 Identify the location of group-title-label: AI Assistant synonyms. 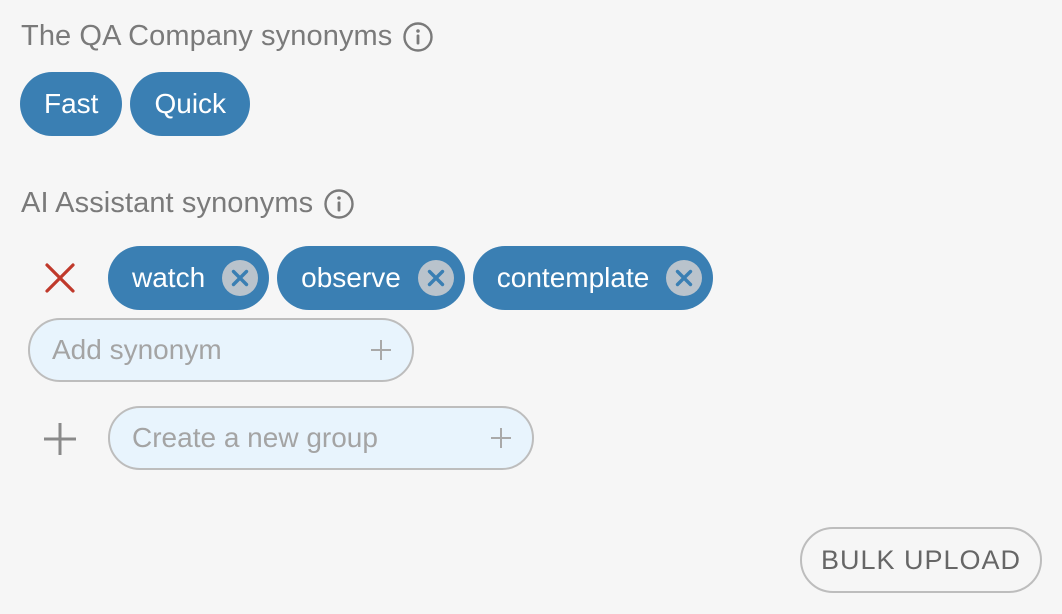
(167, 203).